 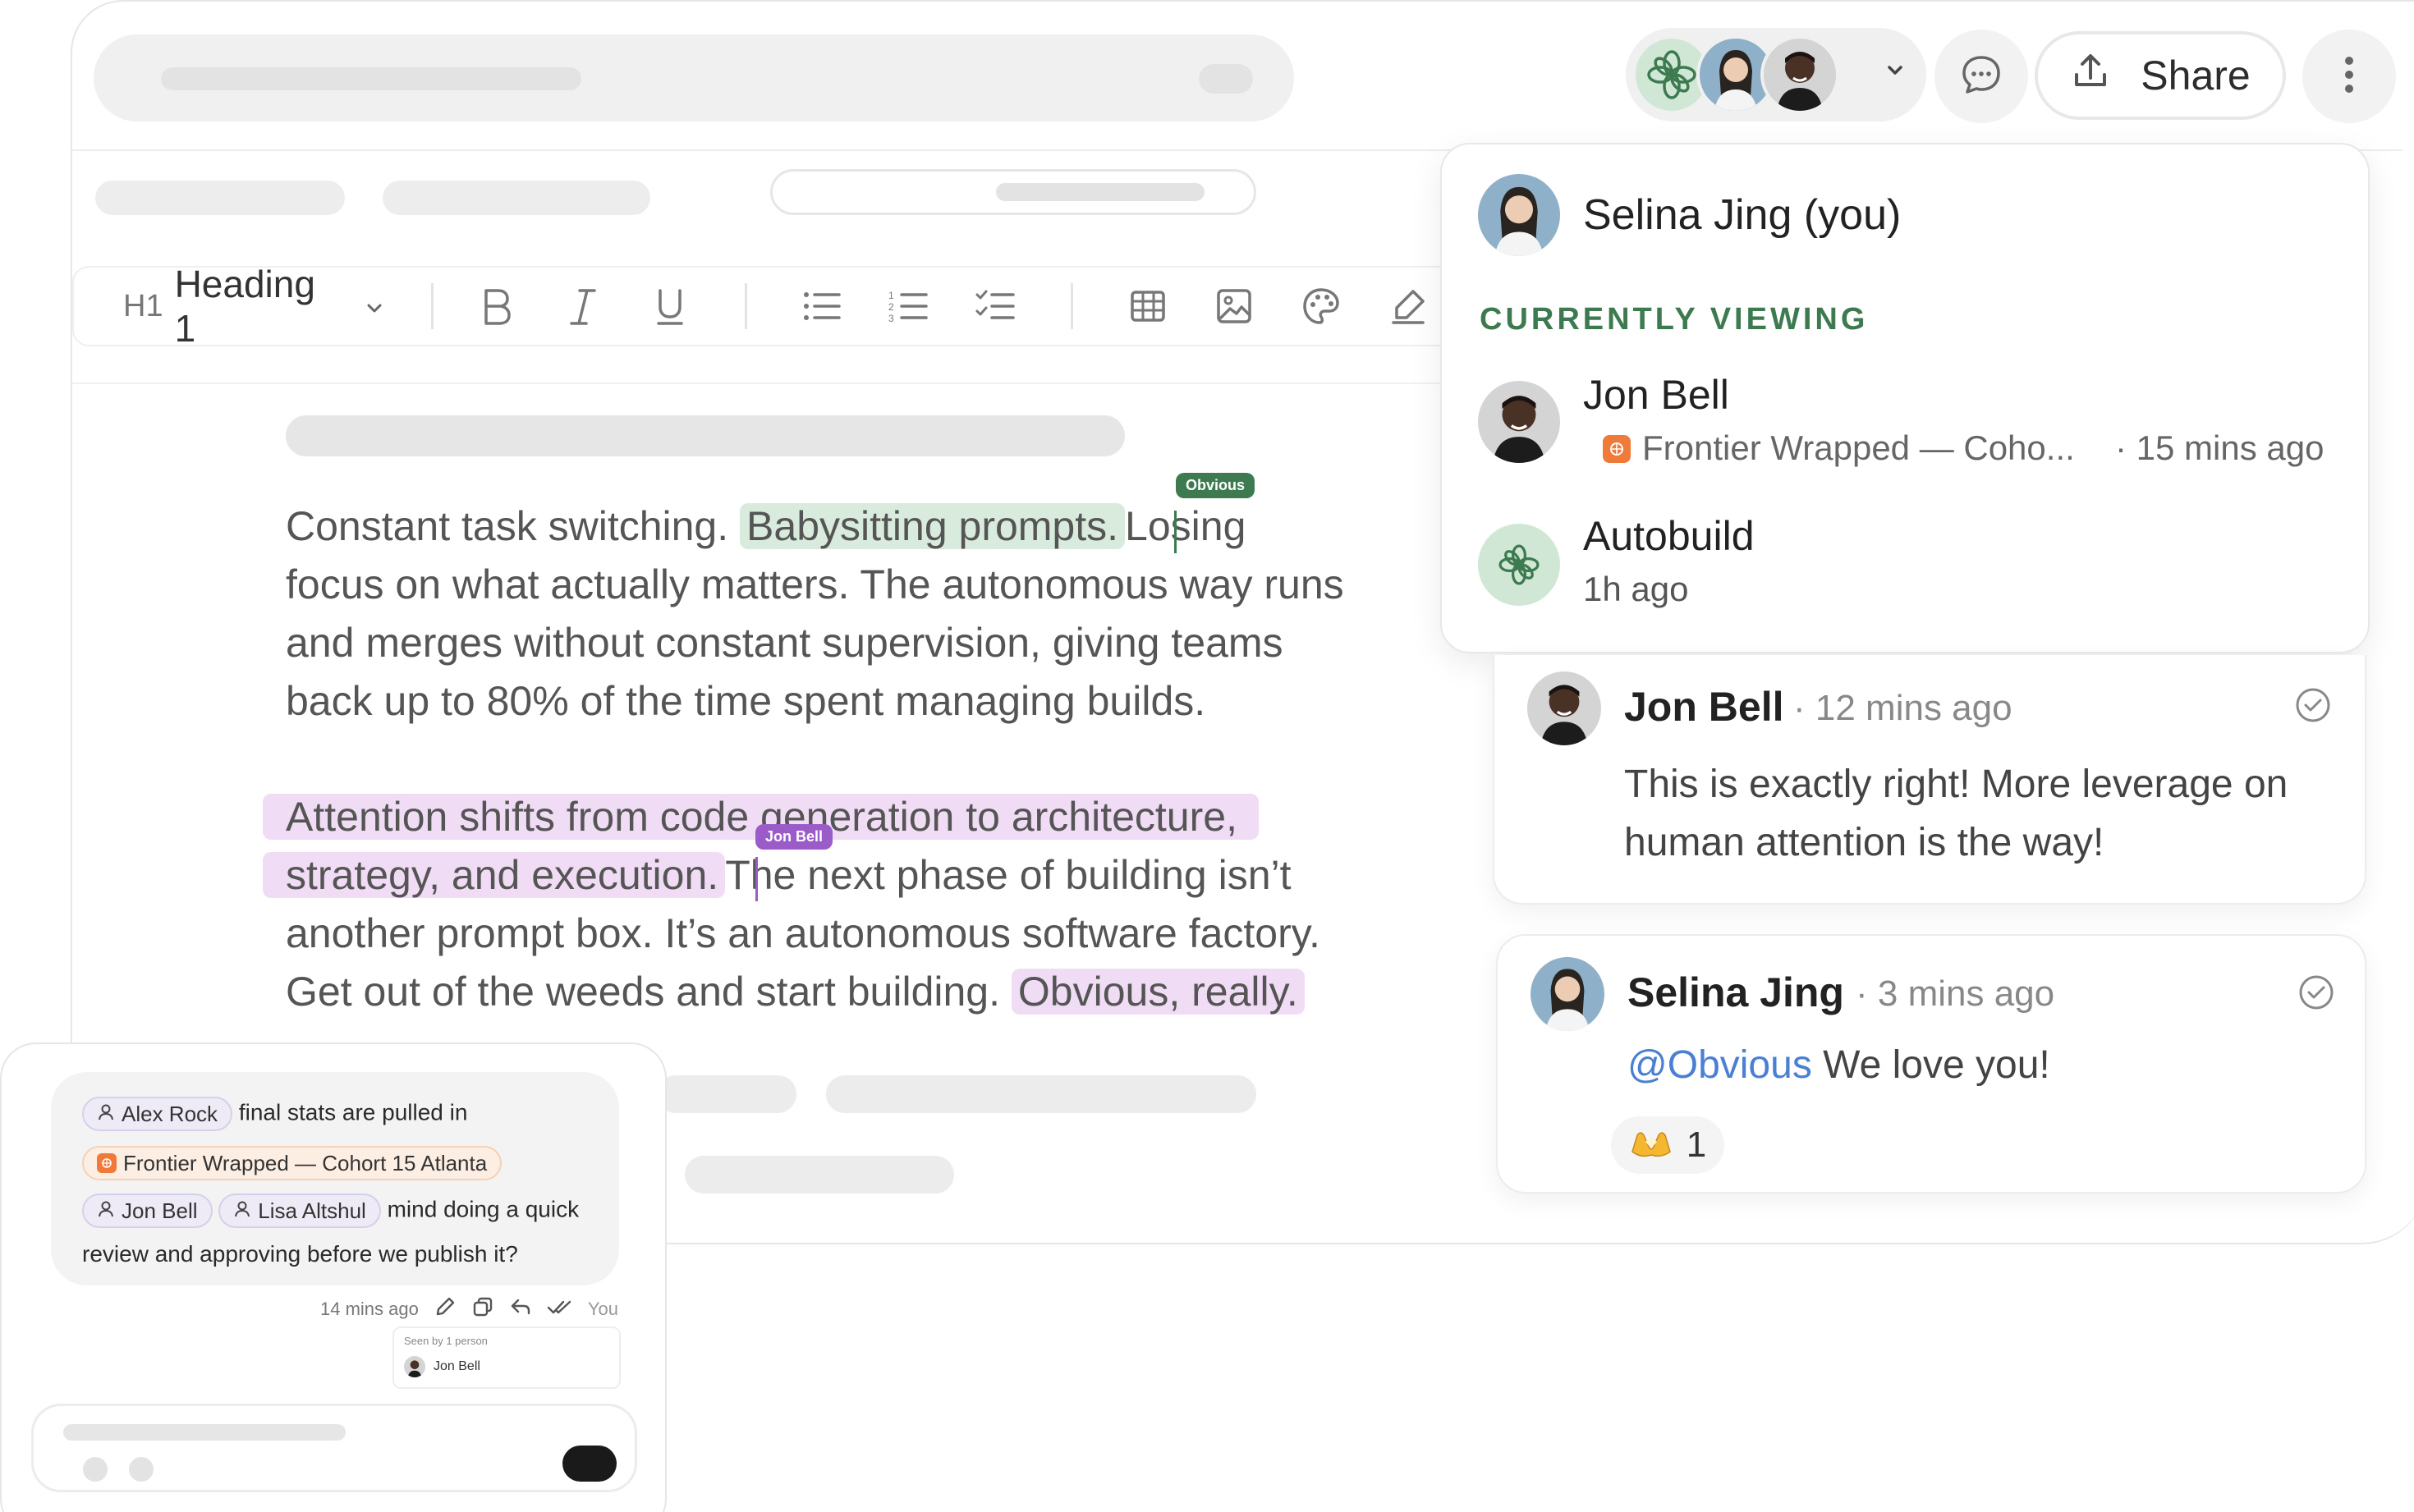 I want to click on search-bar, so click(x=694, y=77).